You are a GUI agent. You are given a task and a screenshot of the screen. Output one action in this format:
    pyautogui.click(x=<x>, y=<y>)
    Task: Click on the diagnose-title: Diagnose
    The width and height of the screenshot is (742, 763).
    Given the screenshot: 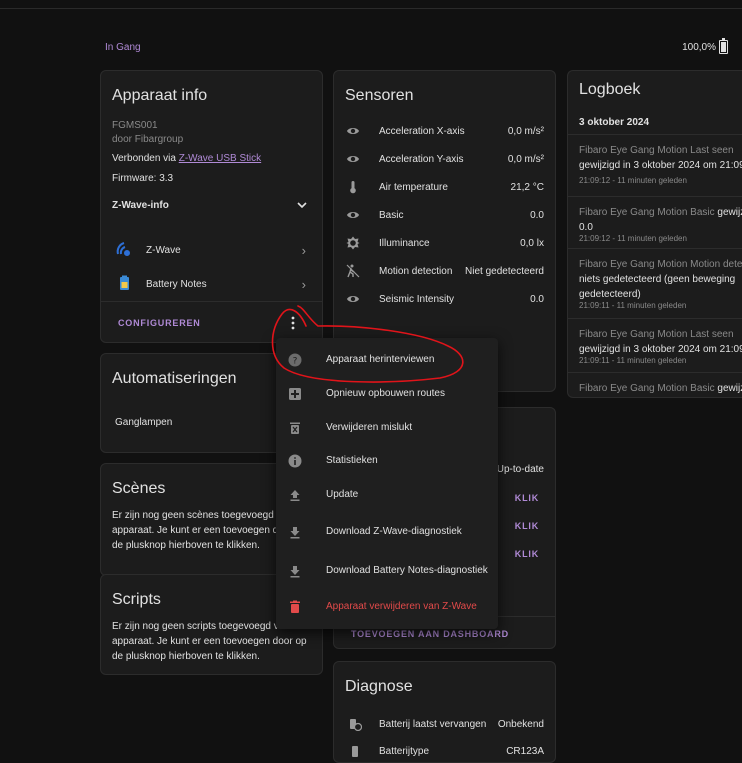 What is the action you would take?
    pyautogui.click(x=379, y=686)
    